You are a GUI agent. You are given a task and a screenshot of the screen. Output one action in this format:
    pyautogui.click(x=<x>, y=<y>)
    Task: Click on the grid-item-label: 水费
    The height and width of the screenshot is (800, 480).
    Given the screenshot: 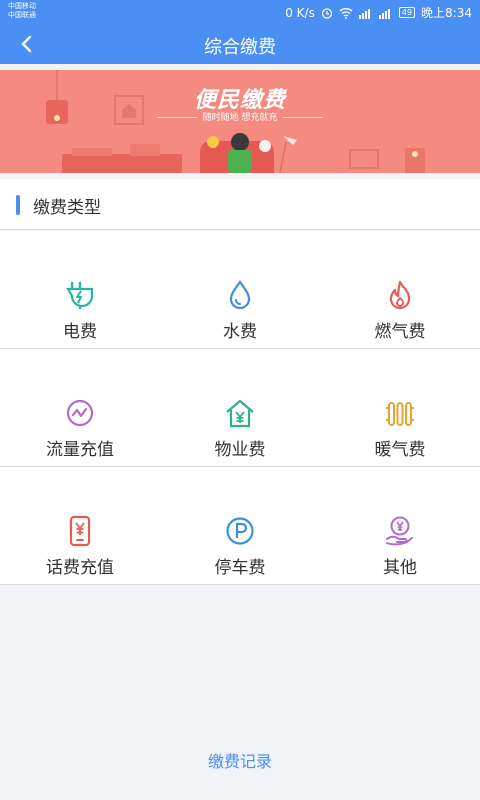 What is the action you would take?
    pyautogui.click(x=240, y=332)
    